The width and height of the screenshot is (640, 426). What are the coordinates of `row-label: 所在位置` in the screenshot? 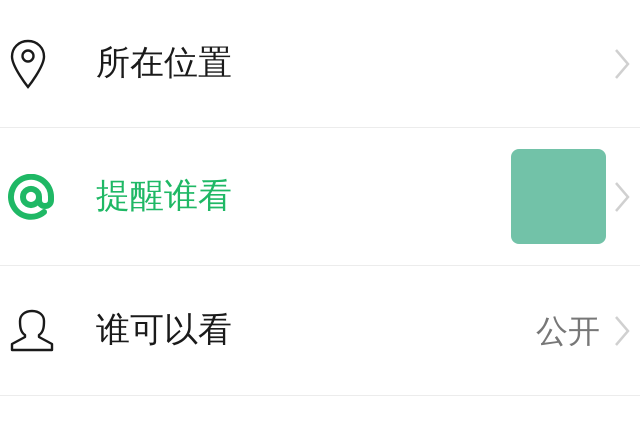 It's located at (164, 63).